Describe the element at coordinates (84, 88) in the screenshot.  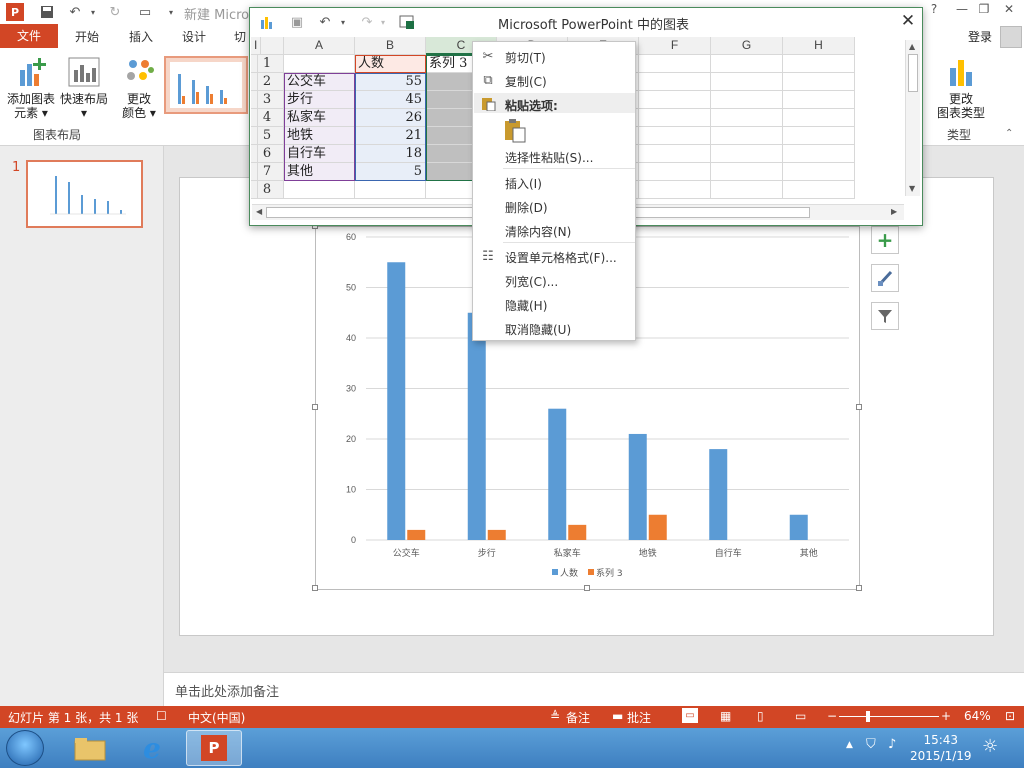
I see `quick-layout-button: 快速布局 ▾` at that location.